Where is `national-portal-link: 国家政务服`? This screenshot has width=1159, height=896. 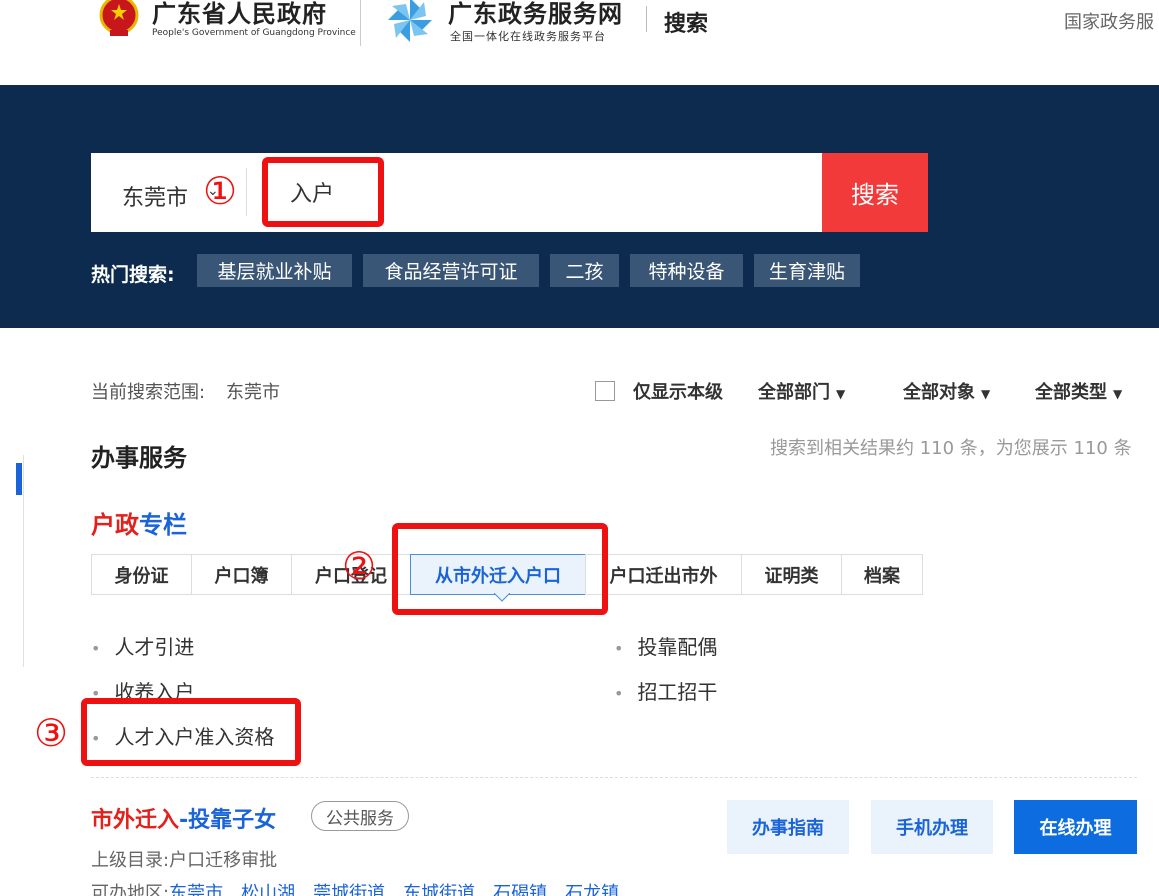 national-portal-link: 国家政务服 is located at coordinates (1109, 21).